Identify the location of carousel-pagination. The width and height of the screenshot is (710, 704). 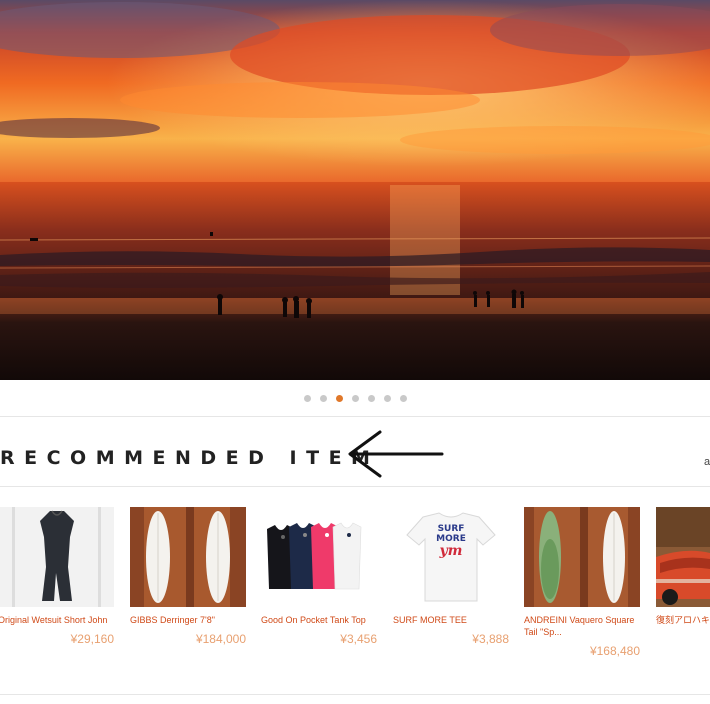
(355, 399).